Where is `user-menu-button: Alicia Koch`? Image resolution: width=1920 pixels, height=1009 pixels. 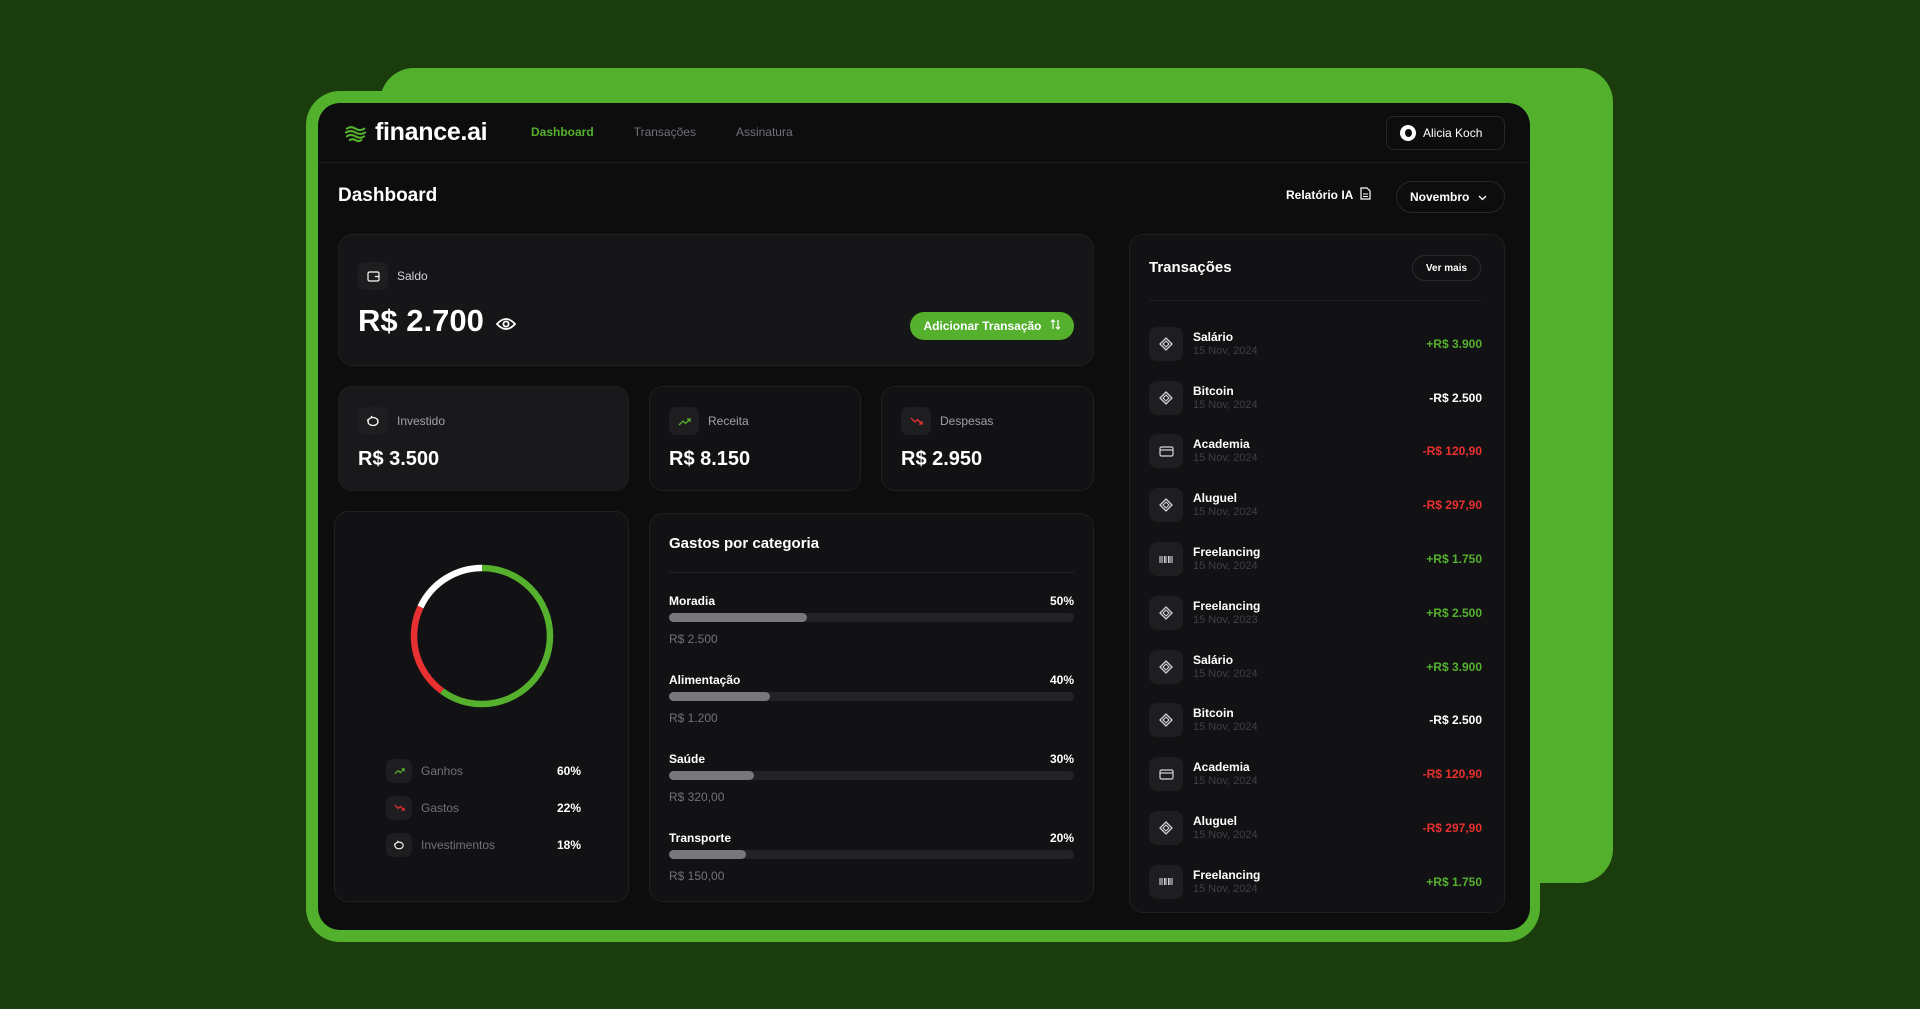 user-menu-button: Alicia Koch is located at coordinates (1445, 133).